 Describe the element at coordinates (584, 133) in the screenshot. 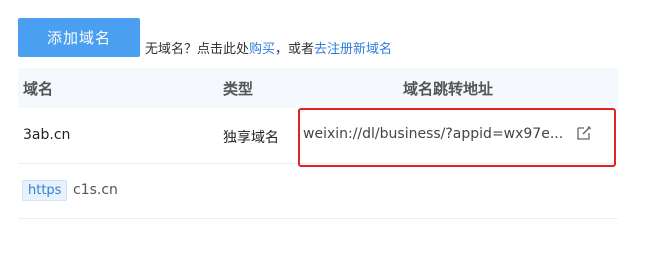

I see `edit-icon` at that location.